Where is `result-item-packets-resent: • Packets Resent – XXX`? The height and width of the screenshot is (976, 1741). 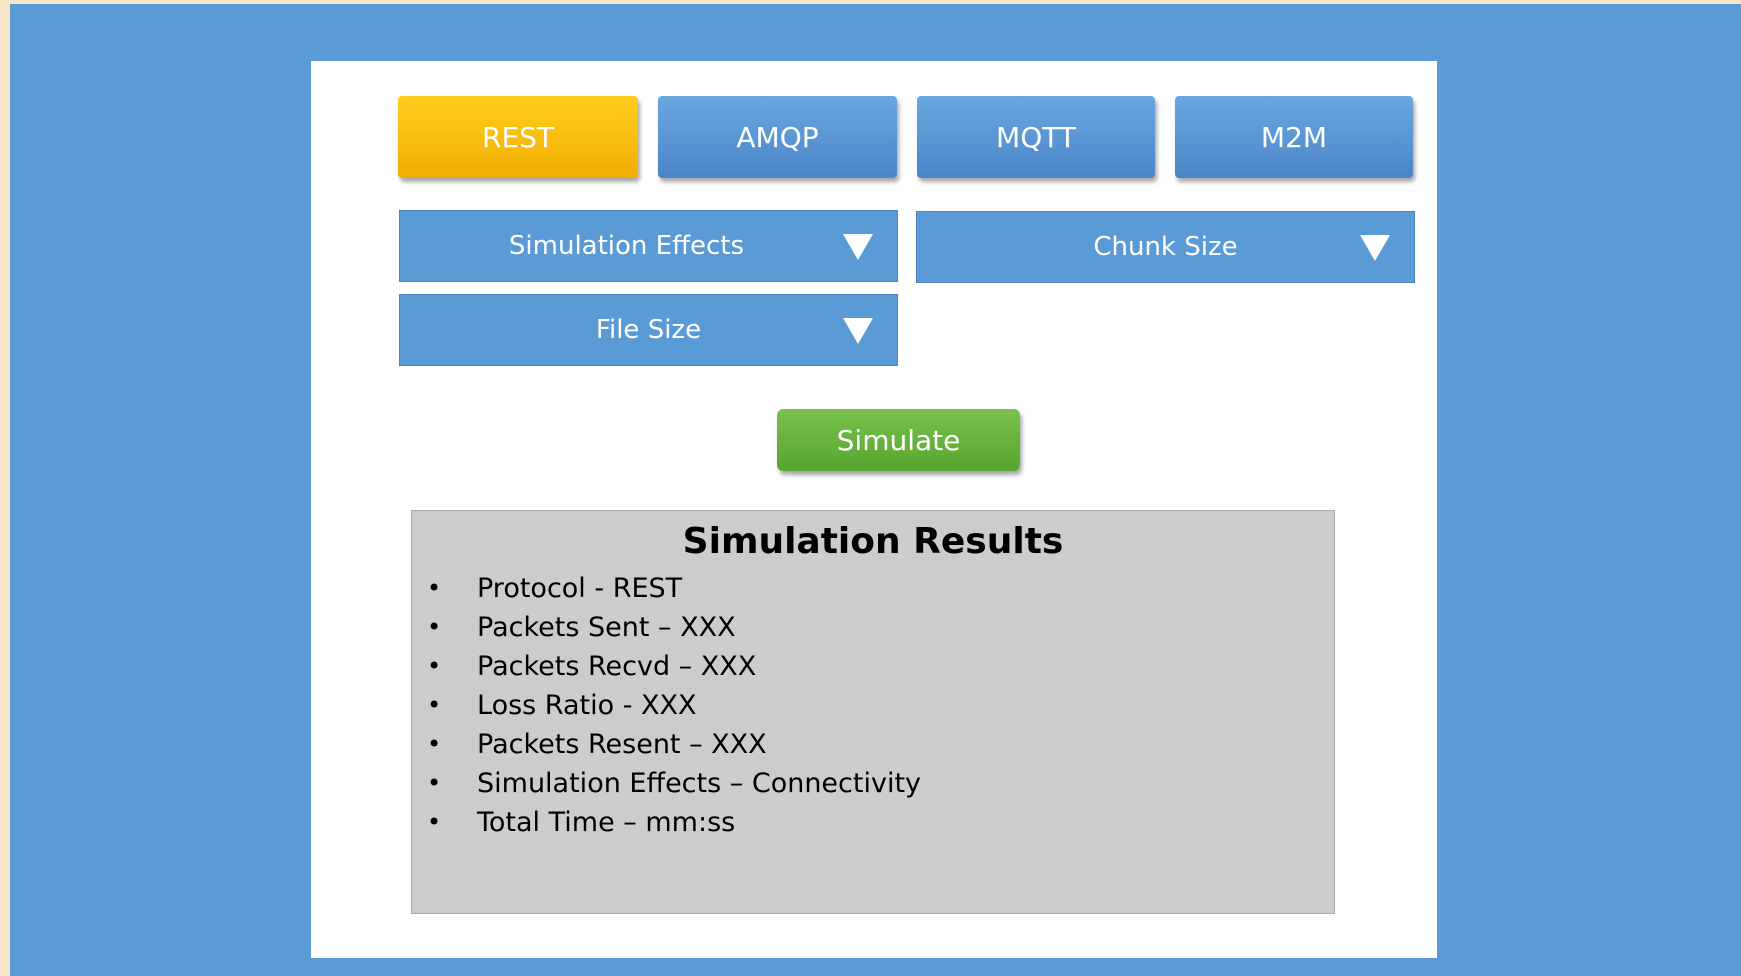 result-item-packets-resent: • Packets Resent – XXX is located at coordinates (674, 744).